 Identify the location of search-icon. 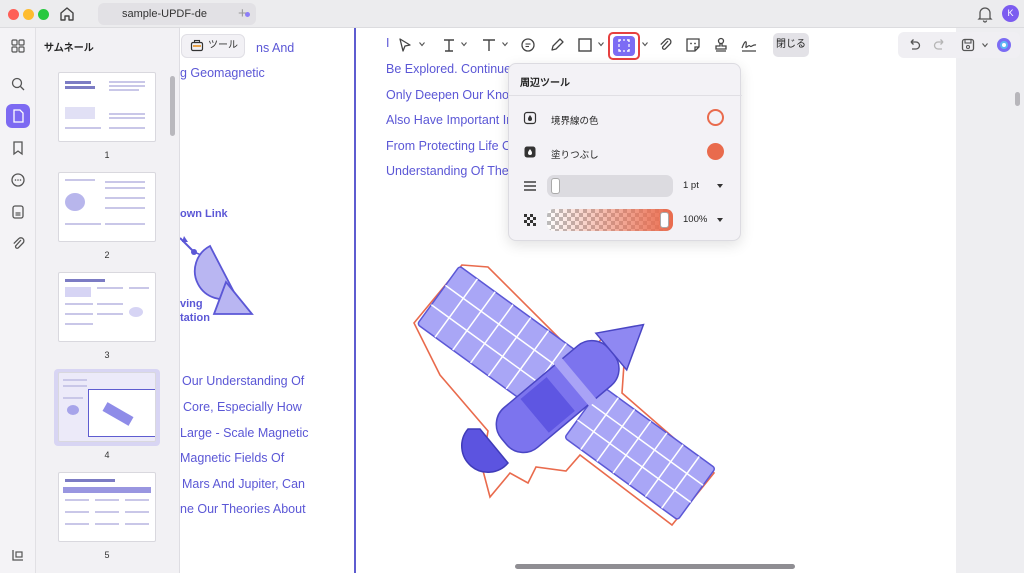
(18, 84).